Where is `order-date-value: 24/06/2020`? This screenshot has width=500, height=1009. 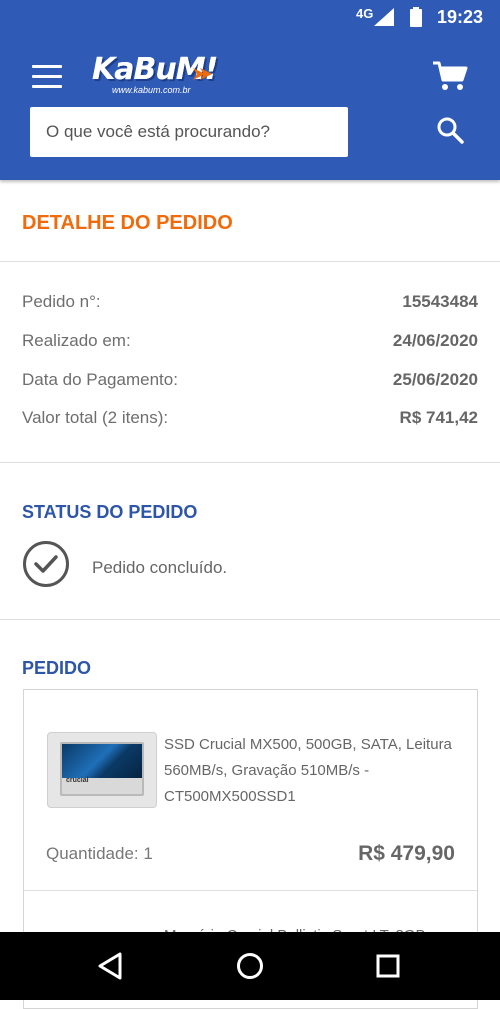
order-date-value: 24/06/2020 is located at coordinates (435, 340).